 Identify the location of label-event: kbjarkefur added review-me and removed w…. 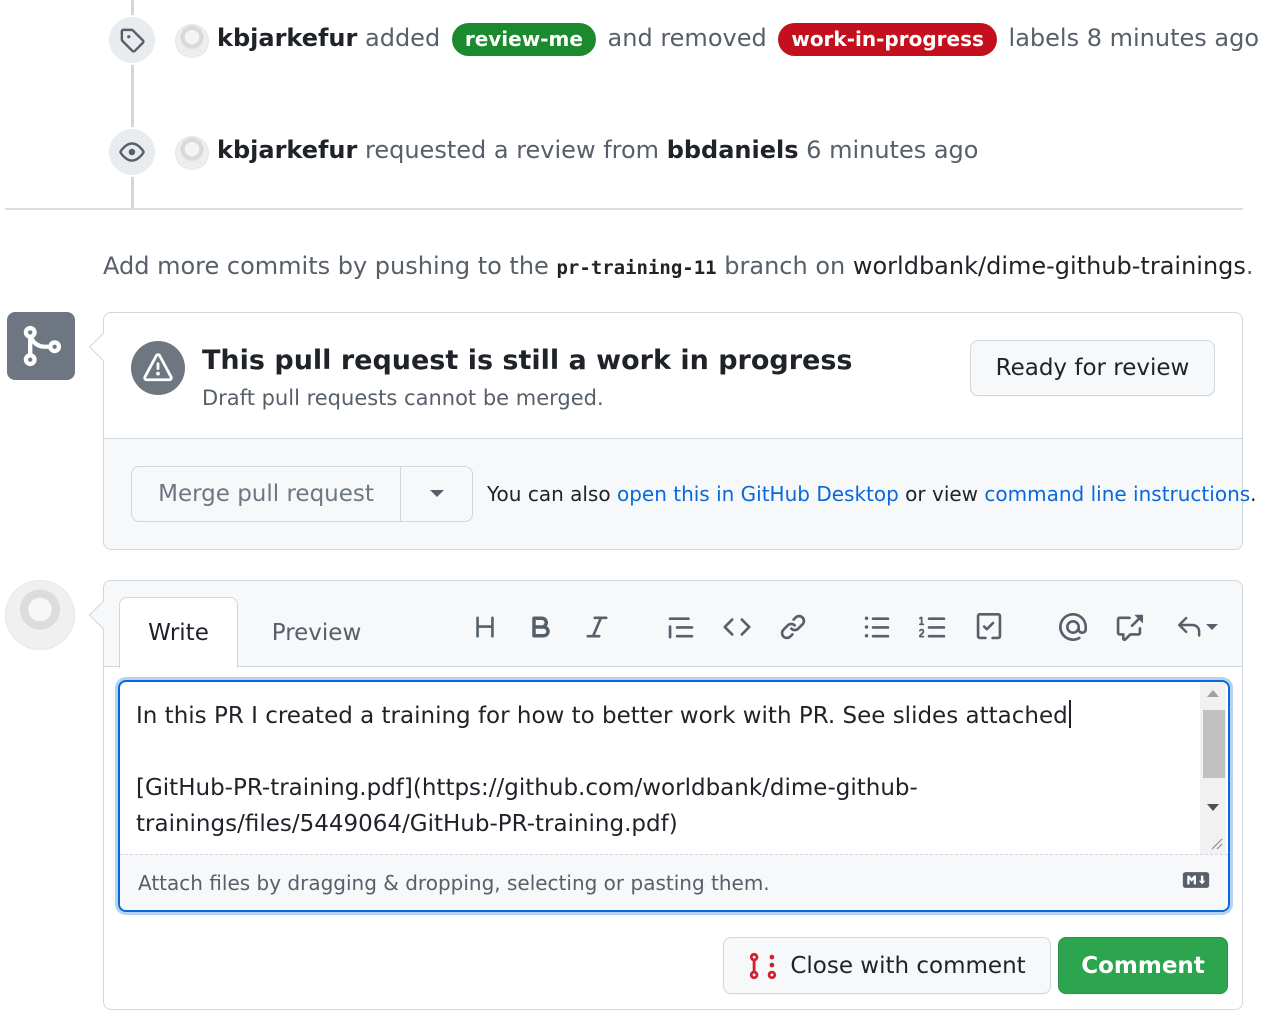
(738, 39).